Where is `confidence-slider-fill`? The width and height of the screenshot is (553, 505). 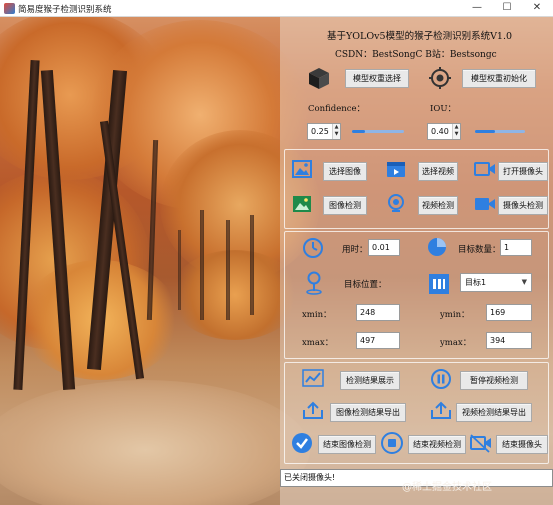
confidence-slider-fill is located at coordinates (358, 131).